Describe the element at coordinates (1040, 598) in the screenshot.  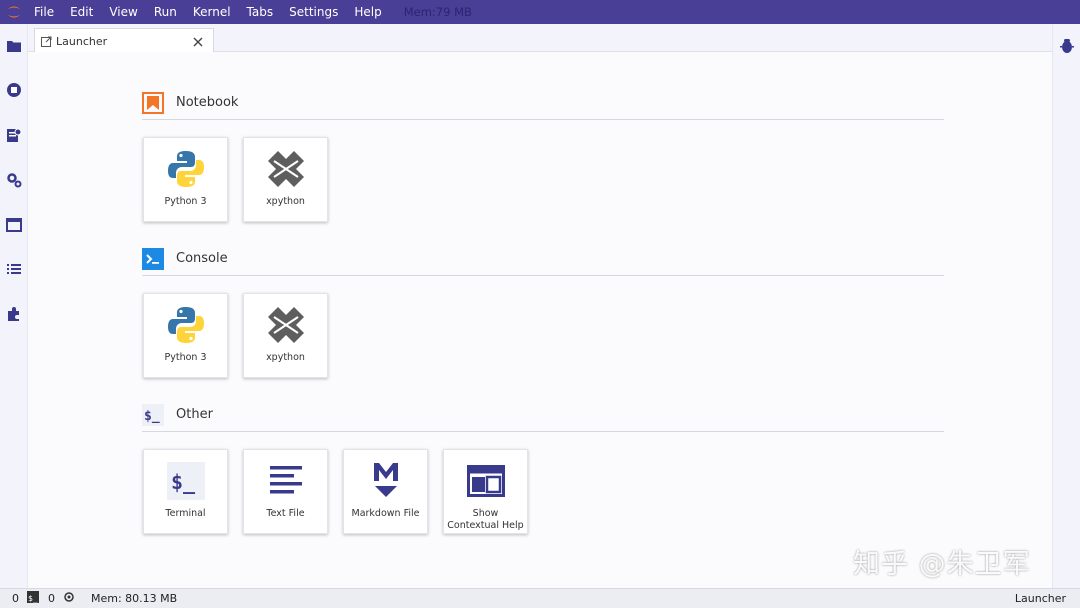
I see `status-mode: Launcher` at that location.